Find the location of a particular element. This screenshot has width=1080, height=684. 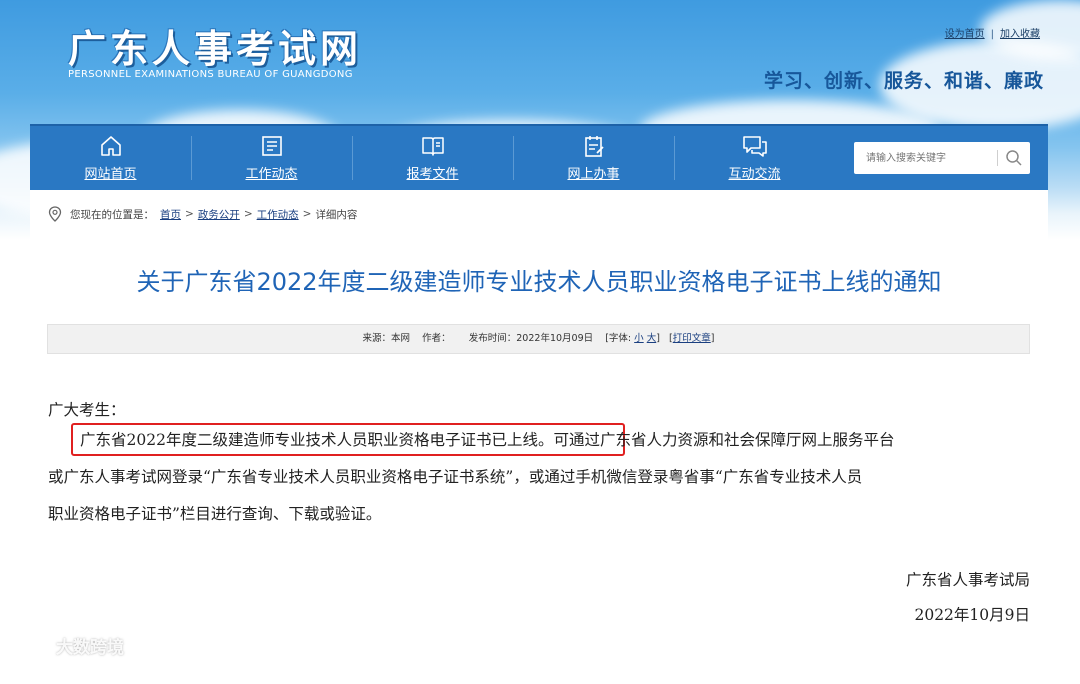

breadcrumb-current: 详细内容 is located at coordinates (336, 214).